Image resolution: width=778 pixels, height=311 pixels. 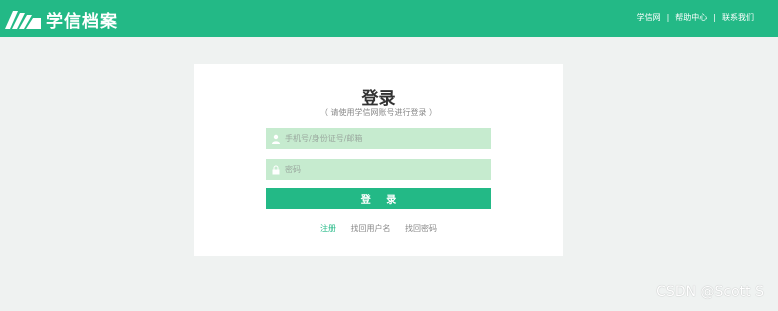 What do you see at coordinates (378, 198) in the screenshot?
I see `login-button: 登 录` at bounding box center [378, 198].